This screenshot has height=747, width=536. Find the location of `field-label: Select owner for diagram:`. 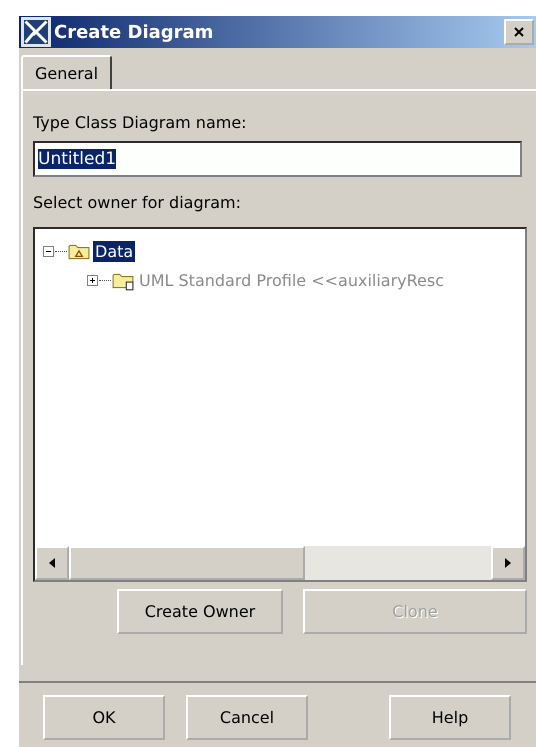

field-label: Select owner for diagram: is located at coordinates (137, 203).